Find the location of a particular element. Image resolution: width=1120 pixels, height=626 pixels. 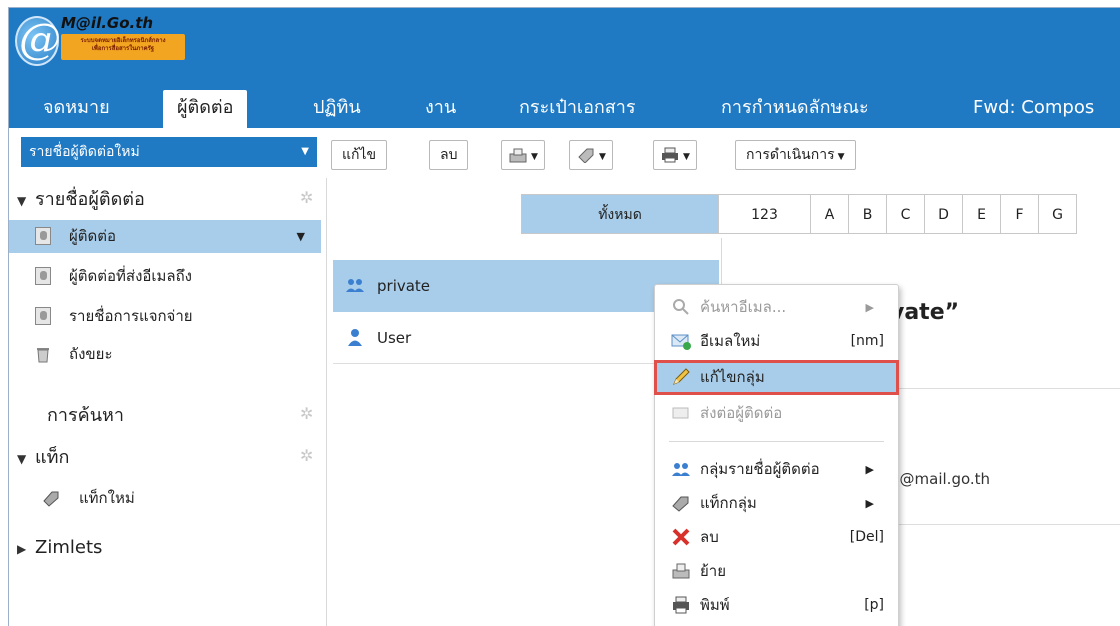

menu-item-label: ย้าย is located at coordinates (713, 571).